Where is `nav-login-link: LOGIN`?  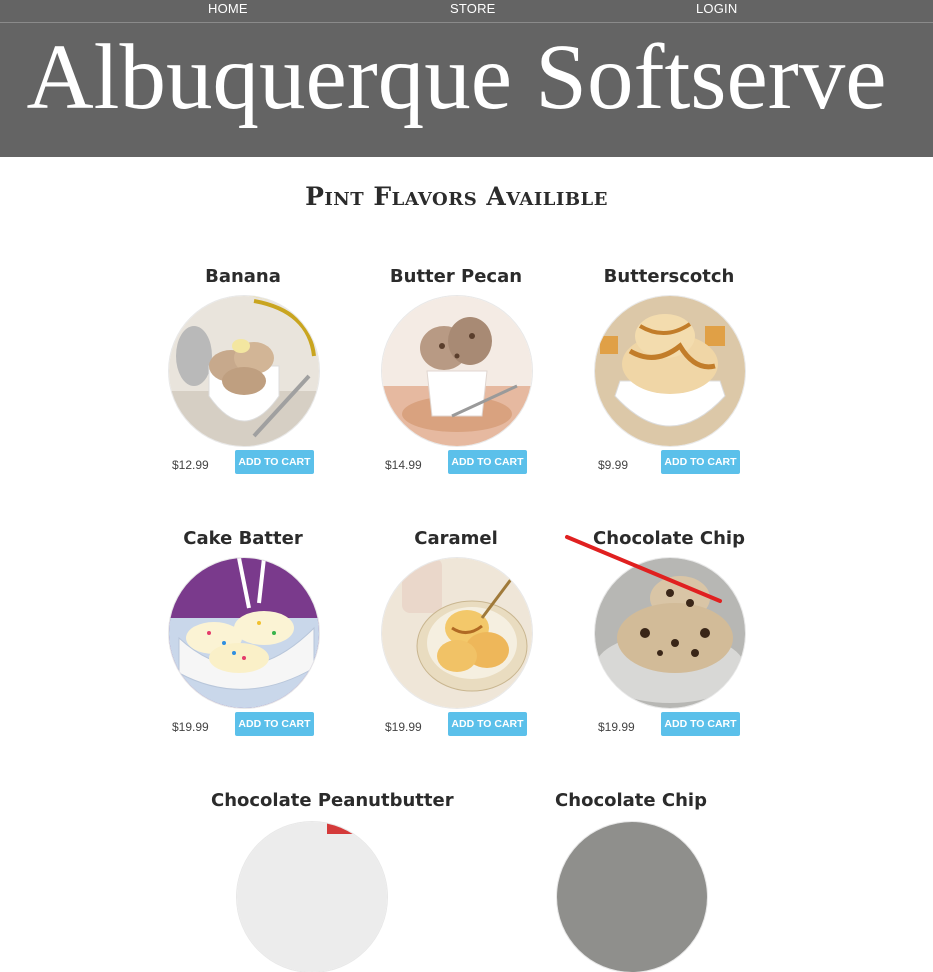
nav-login-link: LOGIN is located at coordinates (716, 8).